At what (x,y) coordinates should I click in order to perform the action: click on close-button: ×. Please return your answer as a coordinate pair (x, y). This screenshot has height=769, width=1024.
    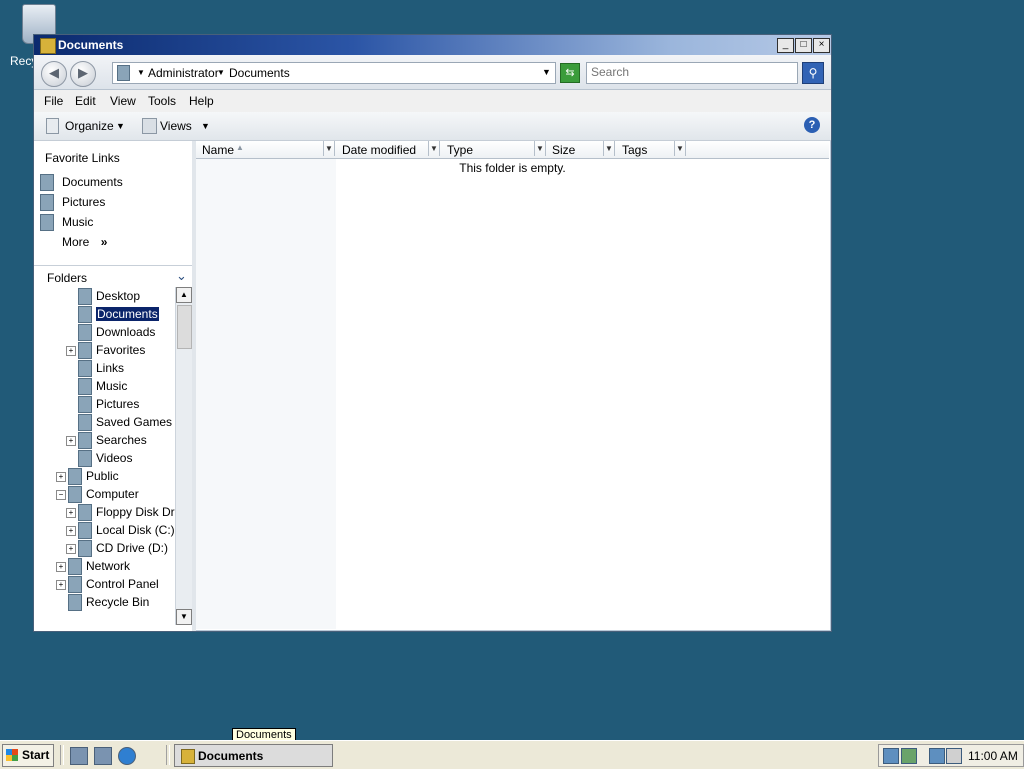
    Looking at the image, I should click on (821, 45).